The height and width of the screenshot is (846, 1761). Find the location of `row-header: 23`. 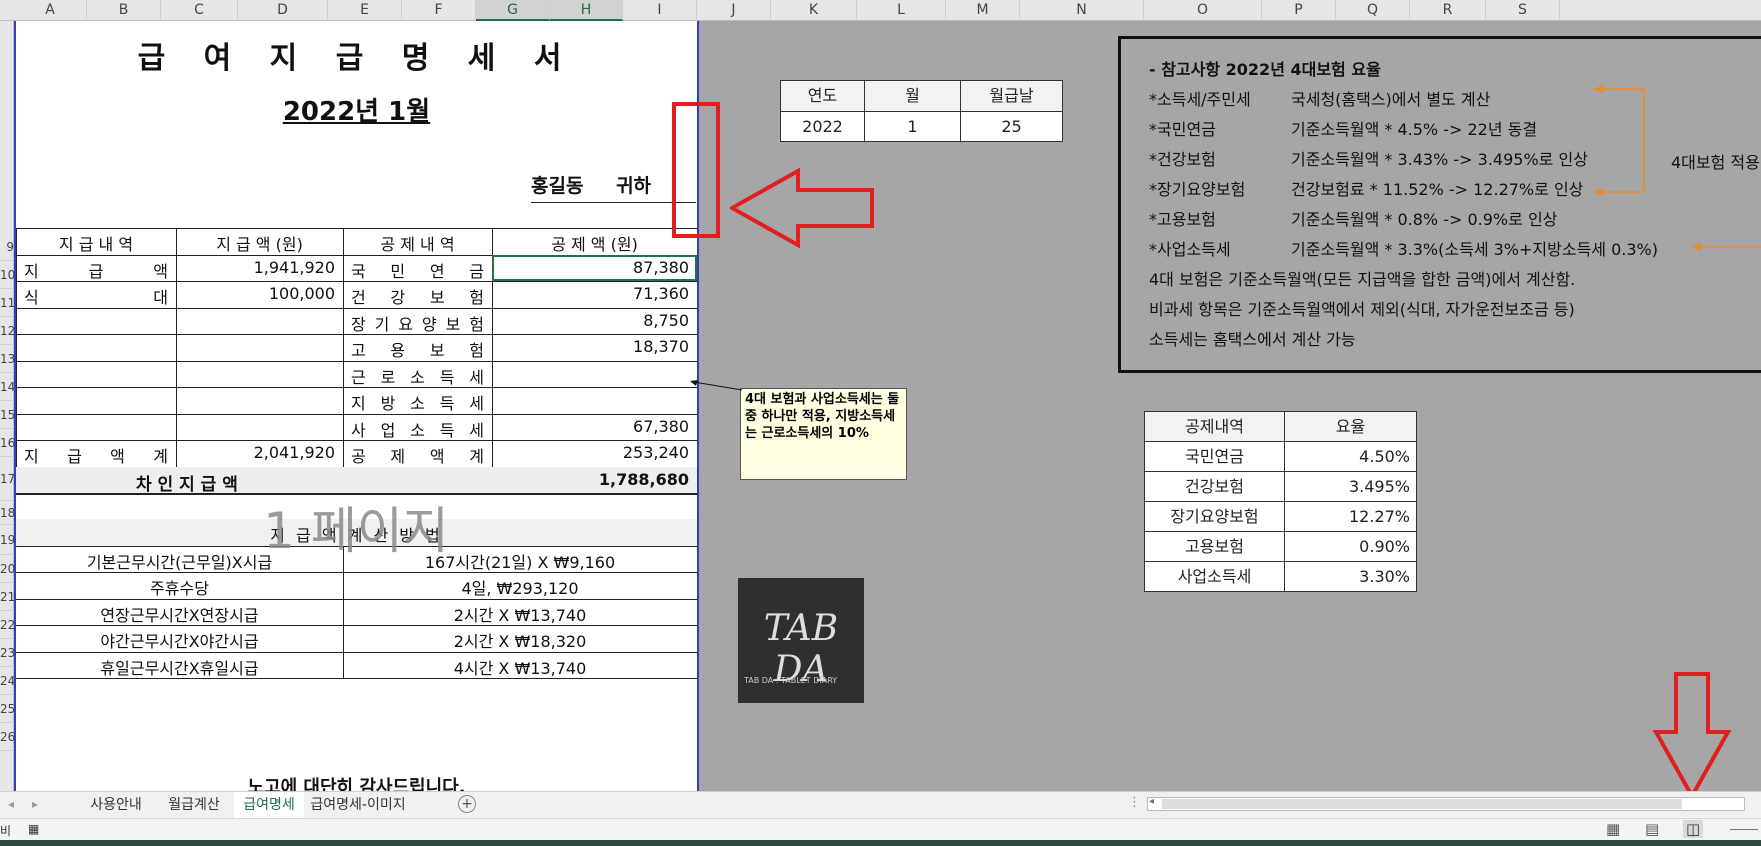

row-header: 23 is located at coordinates (7, 653).